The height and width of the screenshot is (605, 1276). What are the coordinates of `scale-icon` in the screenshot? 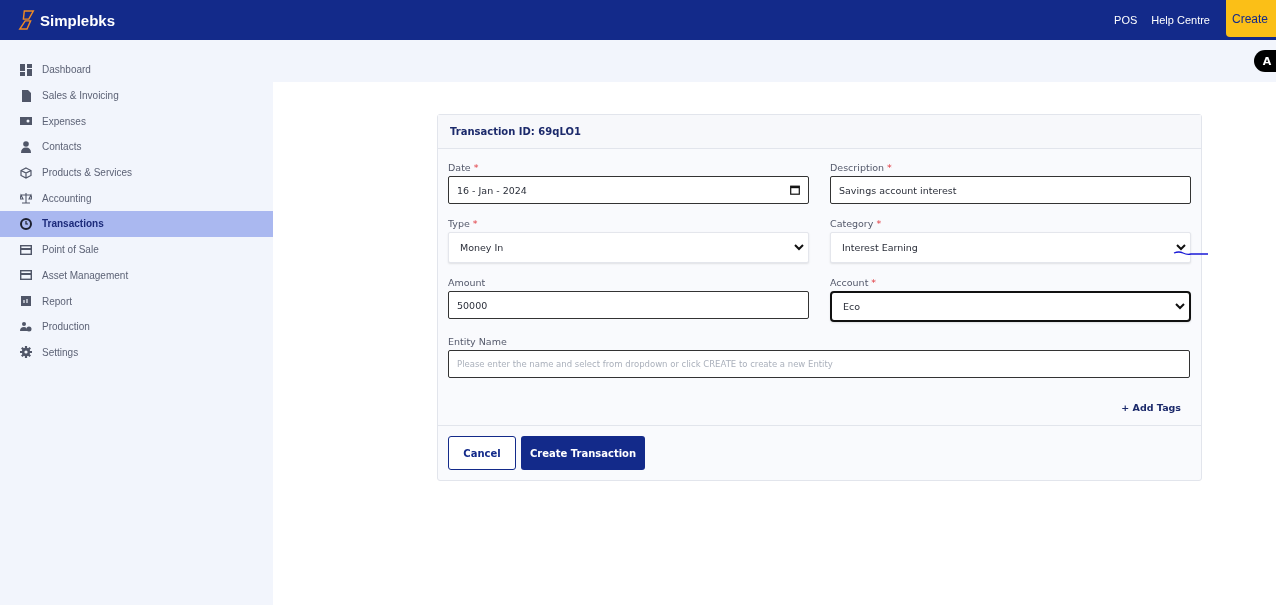 It's located at (26, 198).